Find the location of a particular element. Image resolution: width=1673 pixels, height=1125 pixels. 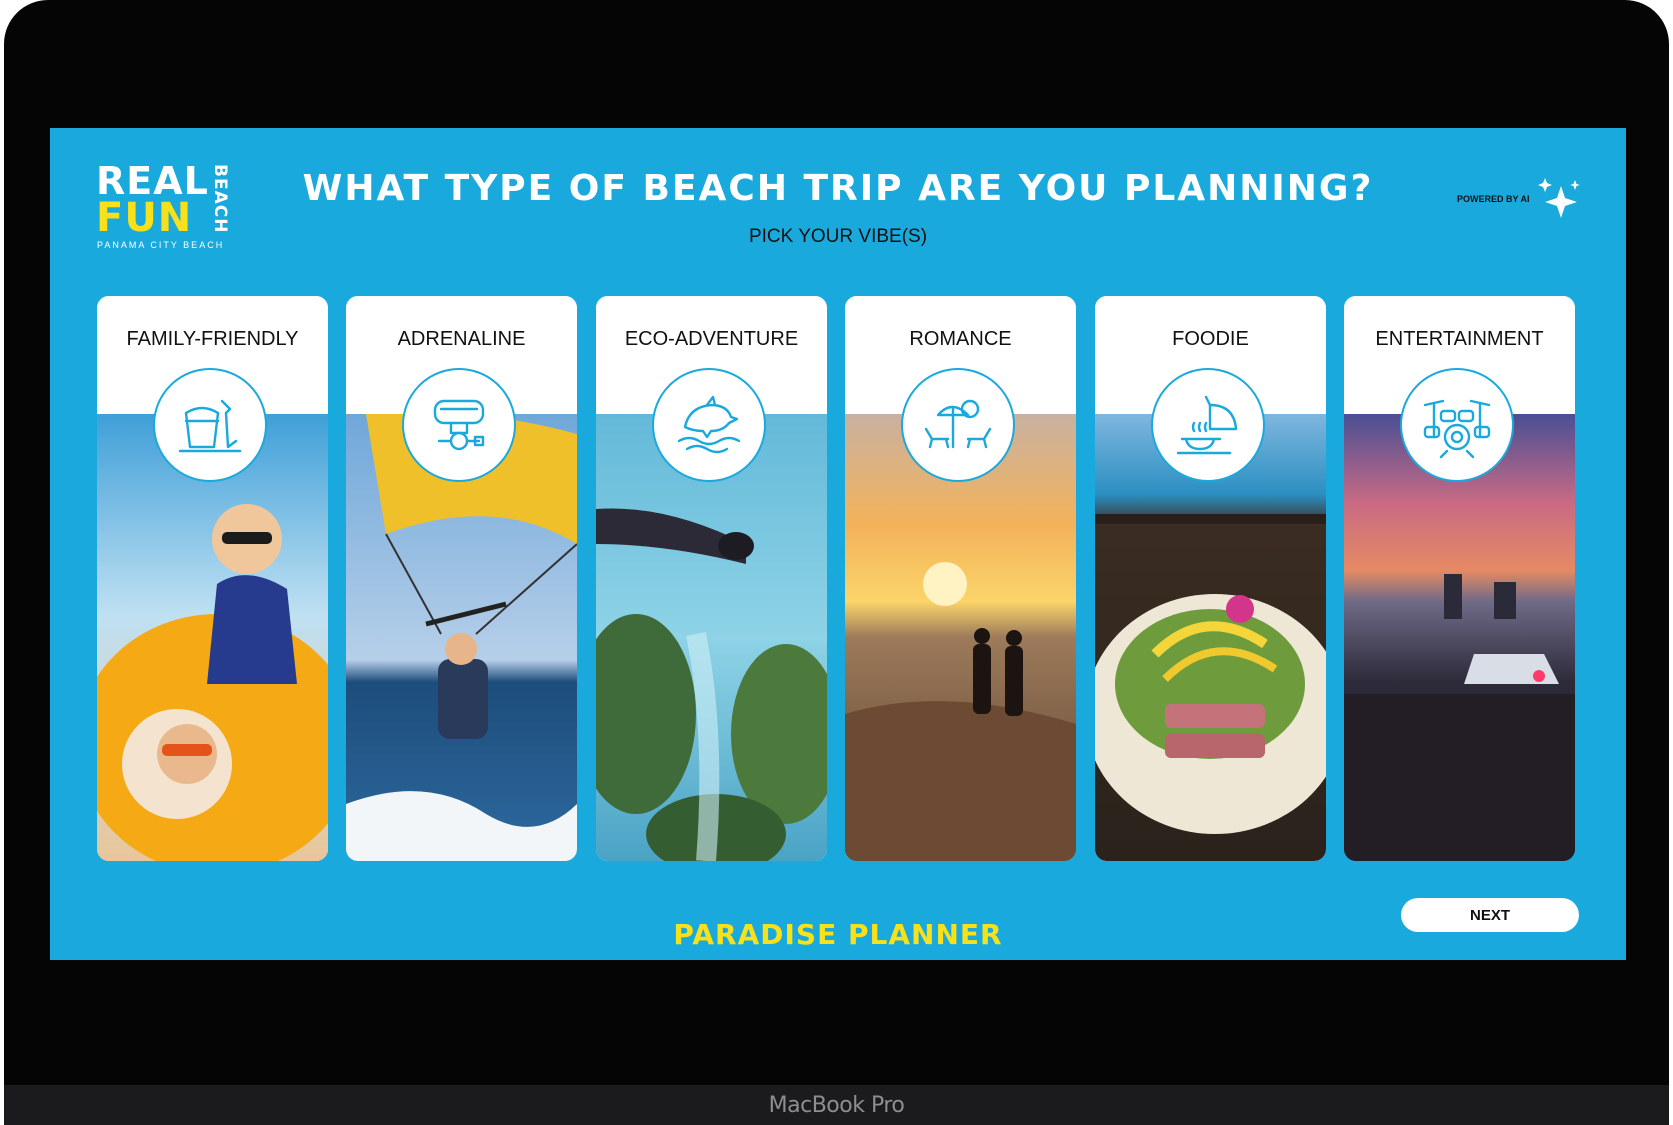

dive-mask-icon is located at coordinates (459, 425).